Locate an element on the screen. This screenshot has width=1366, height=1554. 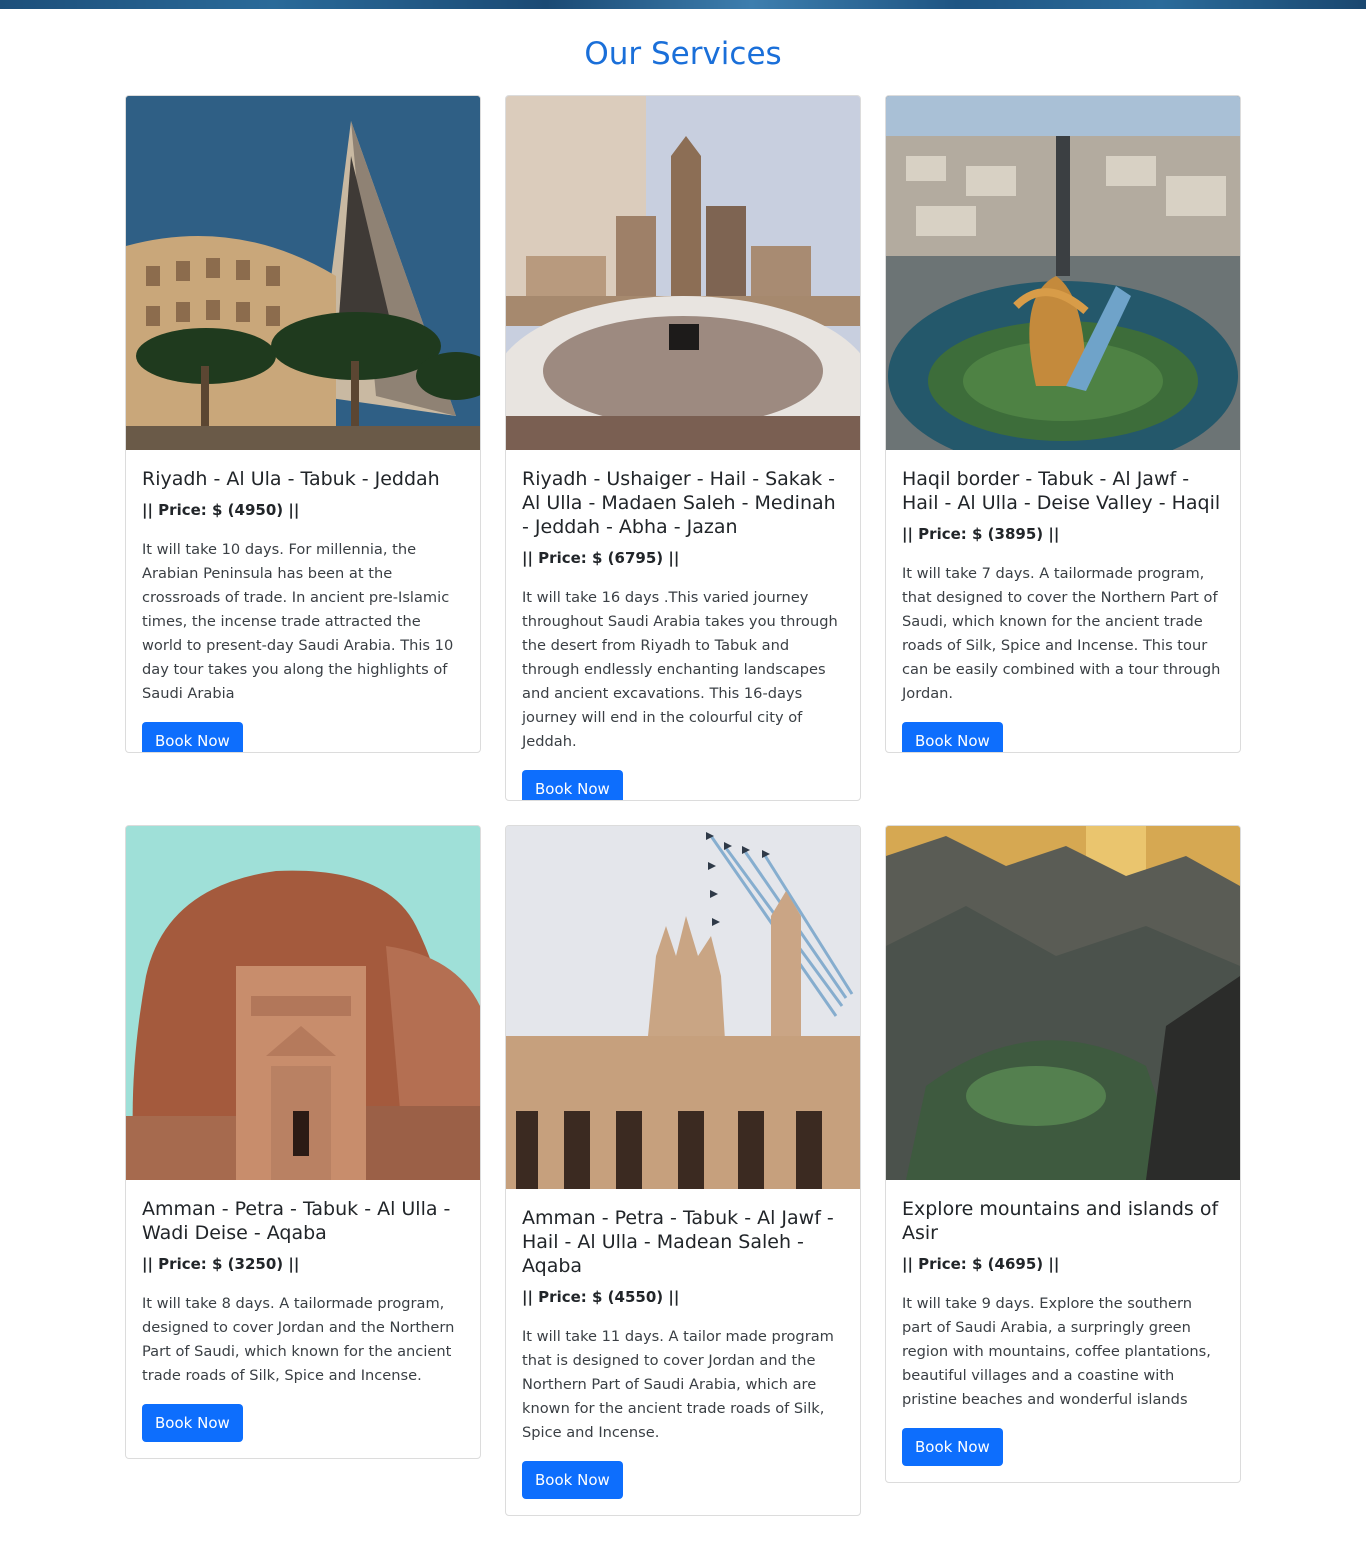
riyadh-tower-illustration is located at coordinates (303, 273).